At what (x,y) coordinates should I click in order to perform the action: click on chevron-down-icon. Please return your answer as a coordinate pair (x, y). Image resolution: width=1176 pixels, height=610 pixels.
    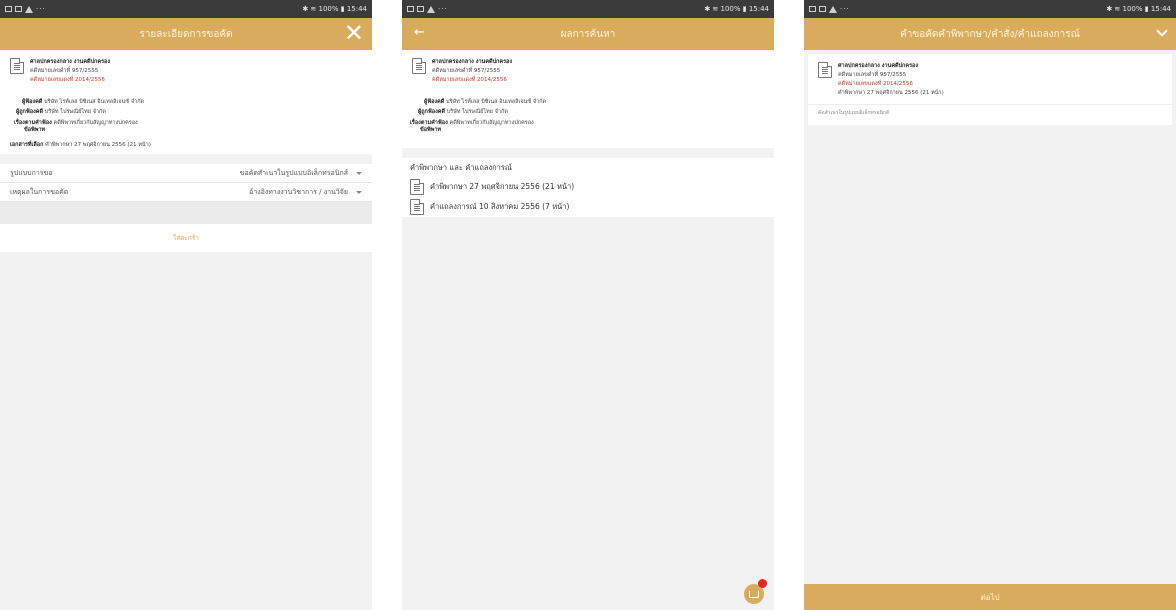
    Looking at the image, I should click on (1162, 31).